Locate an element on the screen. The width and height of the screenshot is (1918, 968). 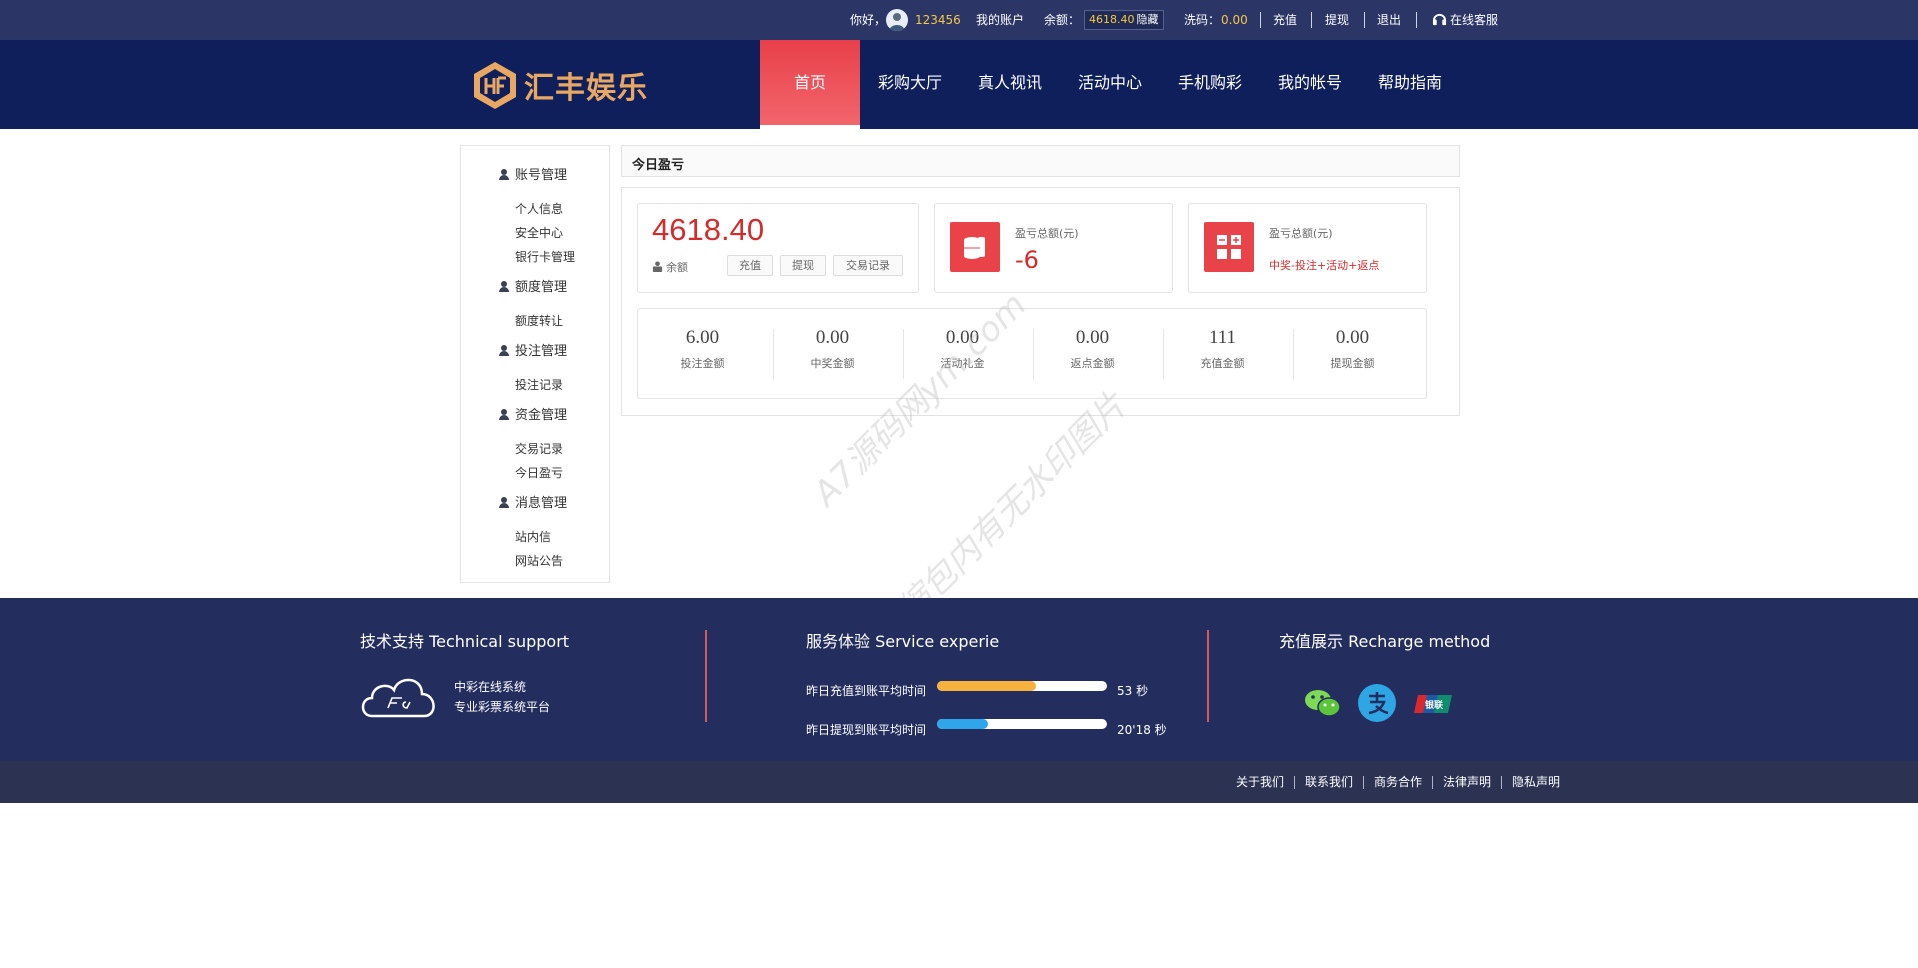
withdraw-time-bar is located at coordinates (1022, 724).